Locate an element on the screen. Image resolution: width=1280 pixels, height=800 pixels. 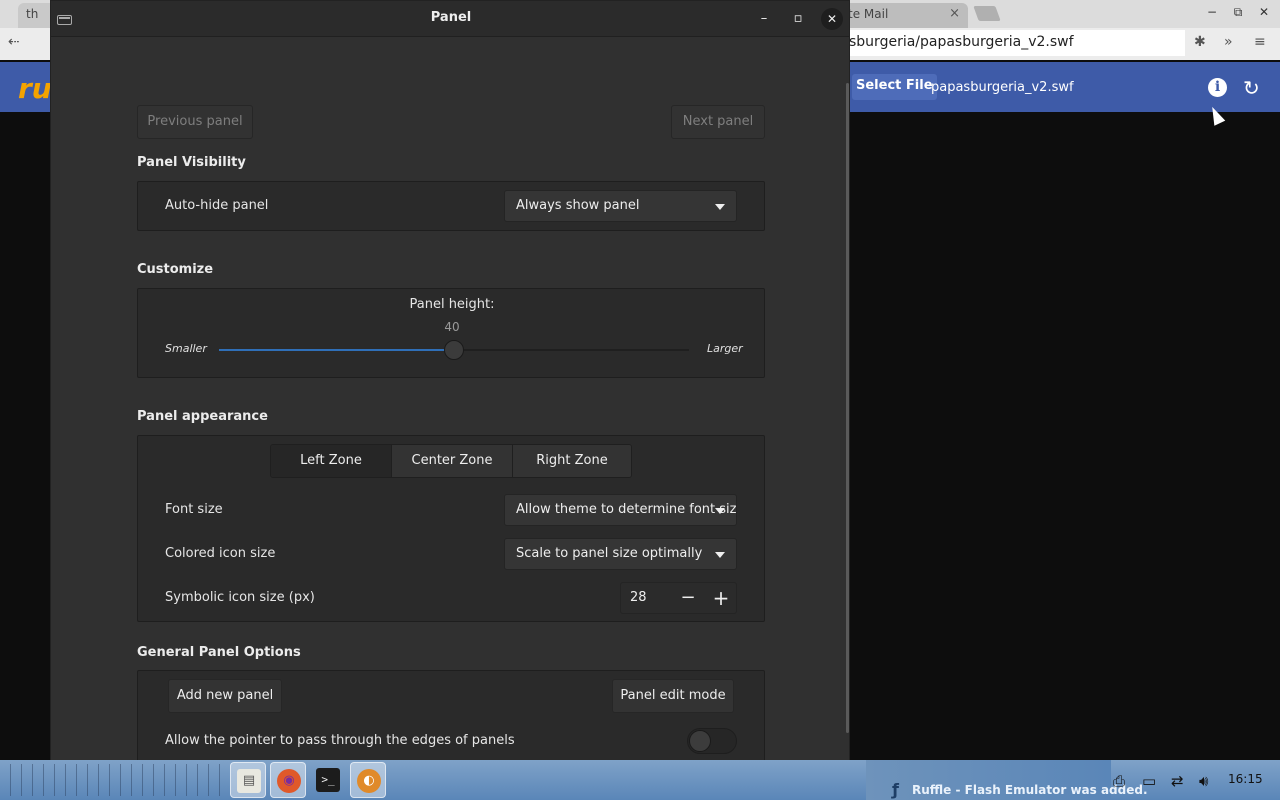
taskbar-firefox: ◉ is located at coordinates (288, 780).